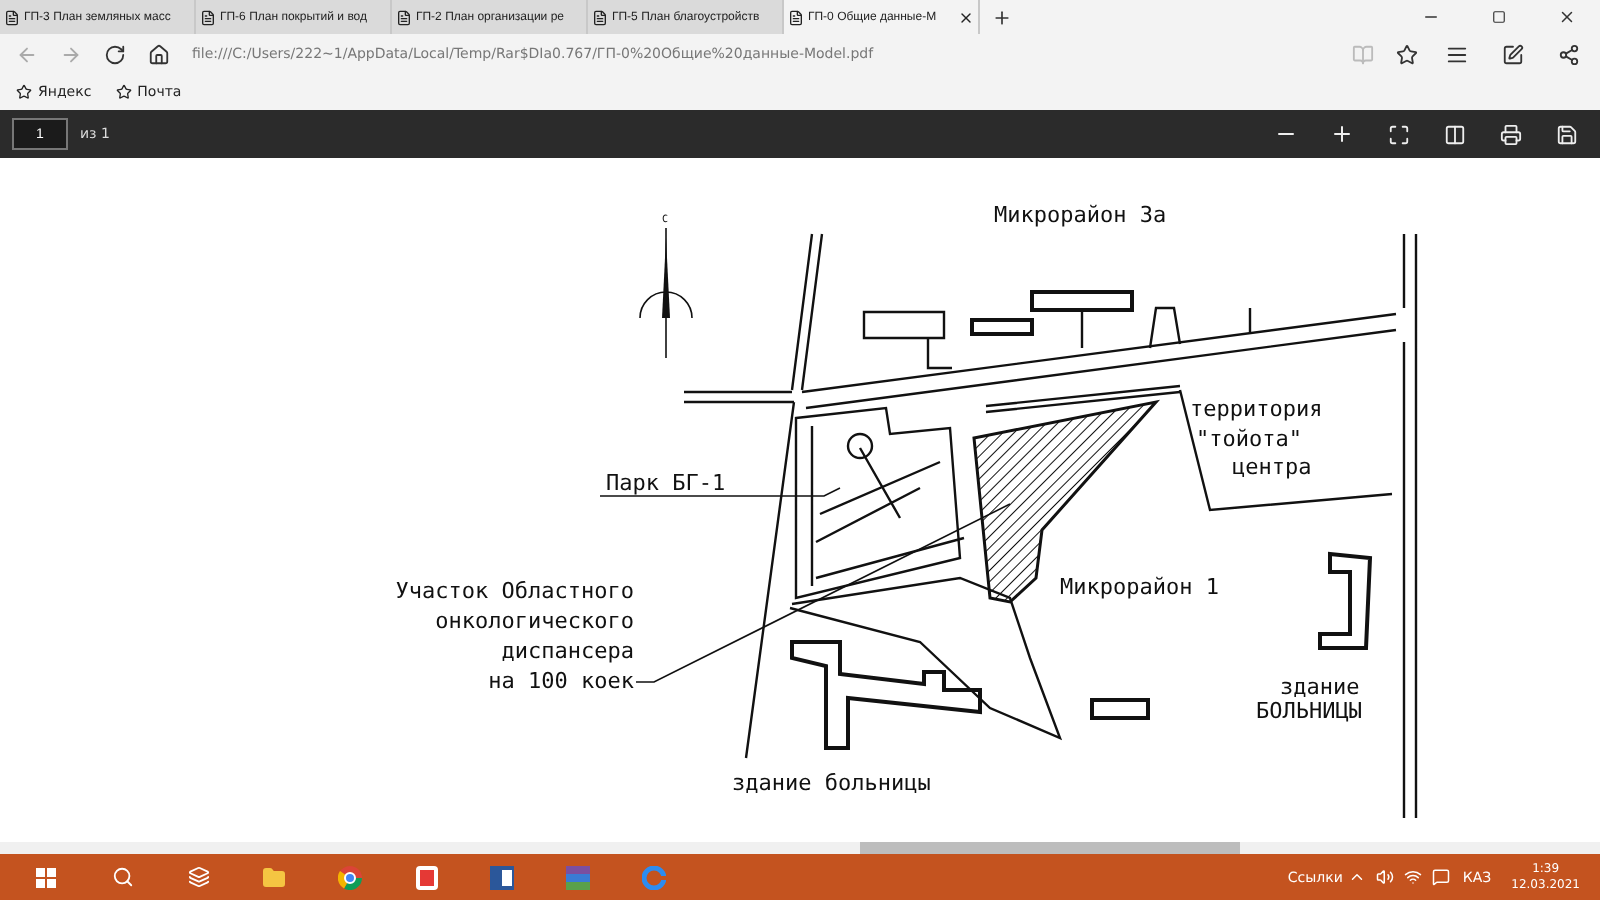 The image size is (1600, 900). Describe the element at coordinates (1272, 467) in the screenshot. I see `map-label: центра` at that location.